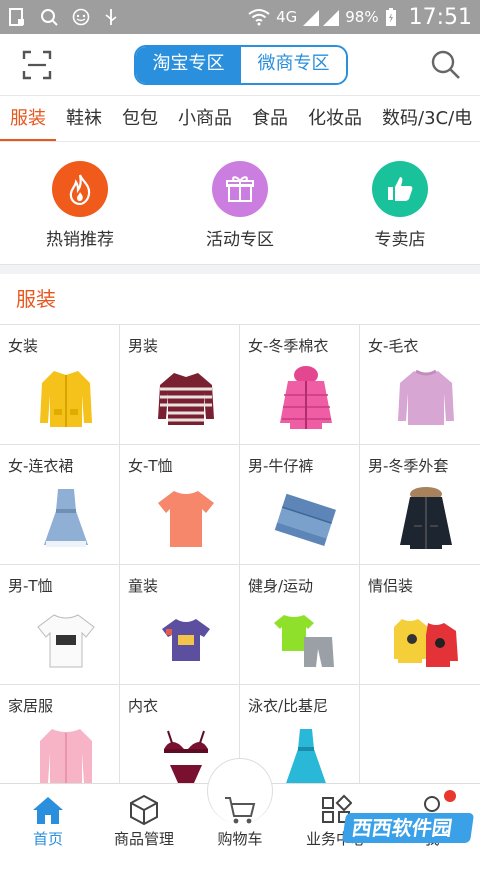  I want to click on clipboard-icon, so click(17, 17).